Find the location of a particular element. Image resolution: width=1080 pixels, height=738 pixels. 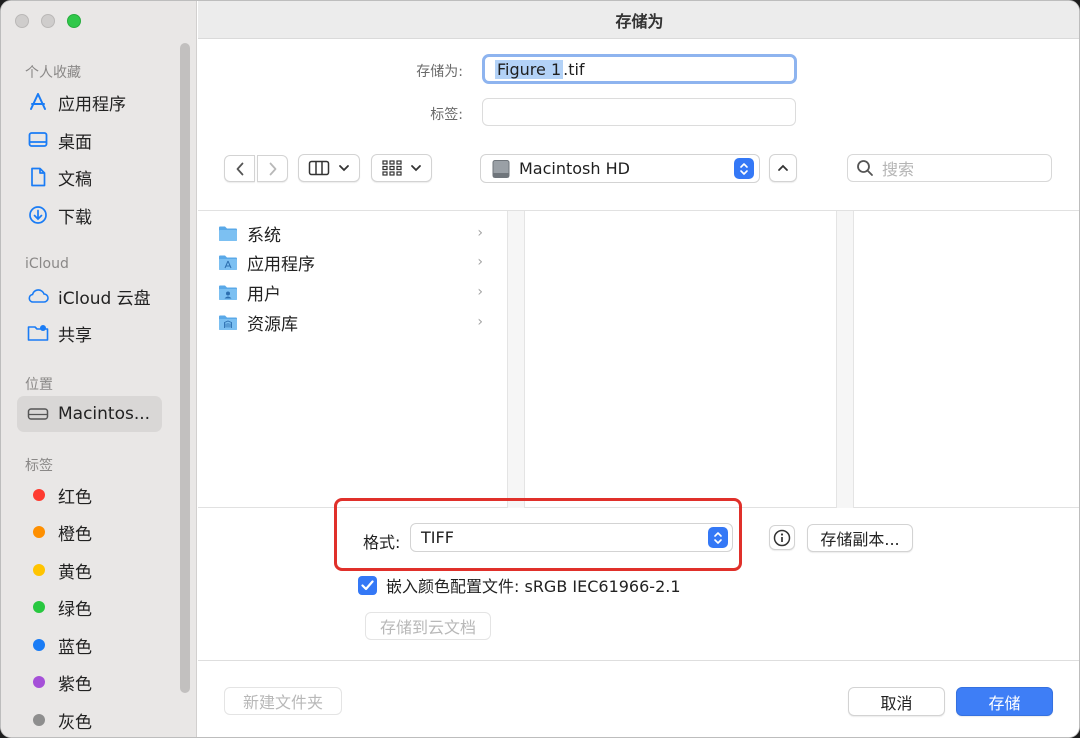

embed-color-profile-option: 嵌入颜色配置文件: sRGB IEC61966-2.1 is located at coordinates (519, 585).